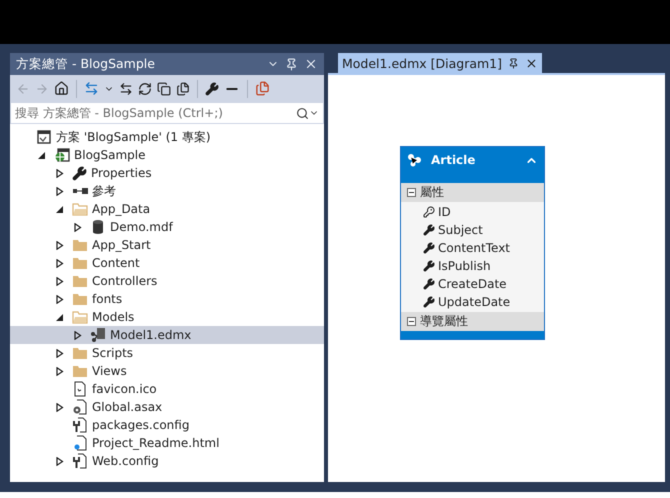  I want to click on tree-item: favicon.ico, so click(167, 389).